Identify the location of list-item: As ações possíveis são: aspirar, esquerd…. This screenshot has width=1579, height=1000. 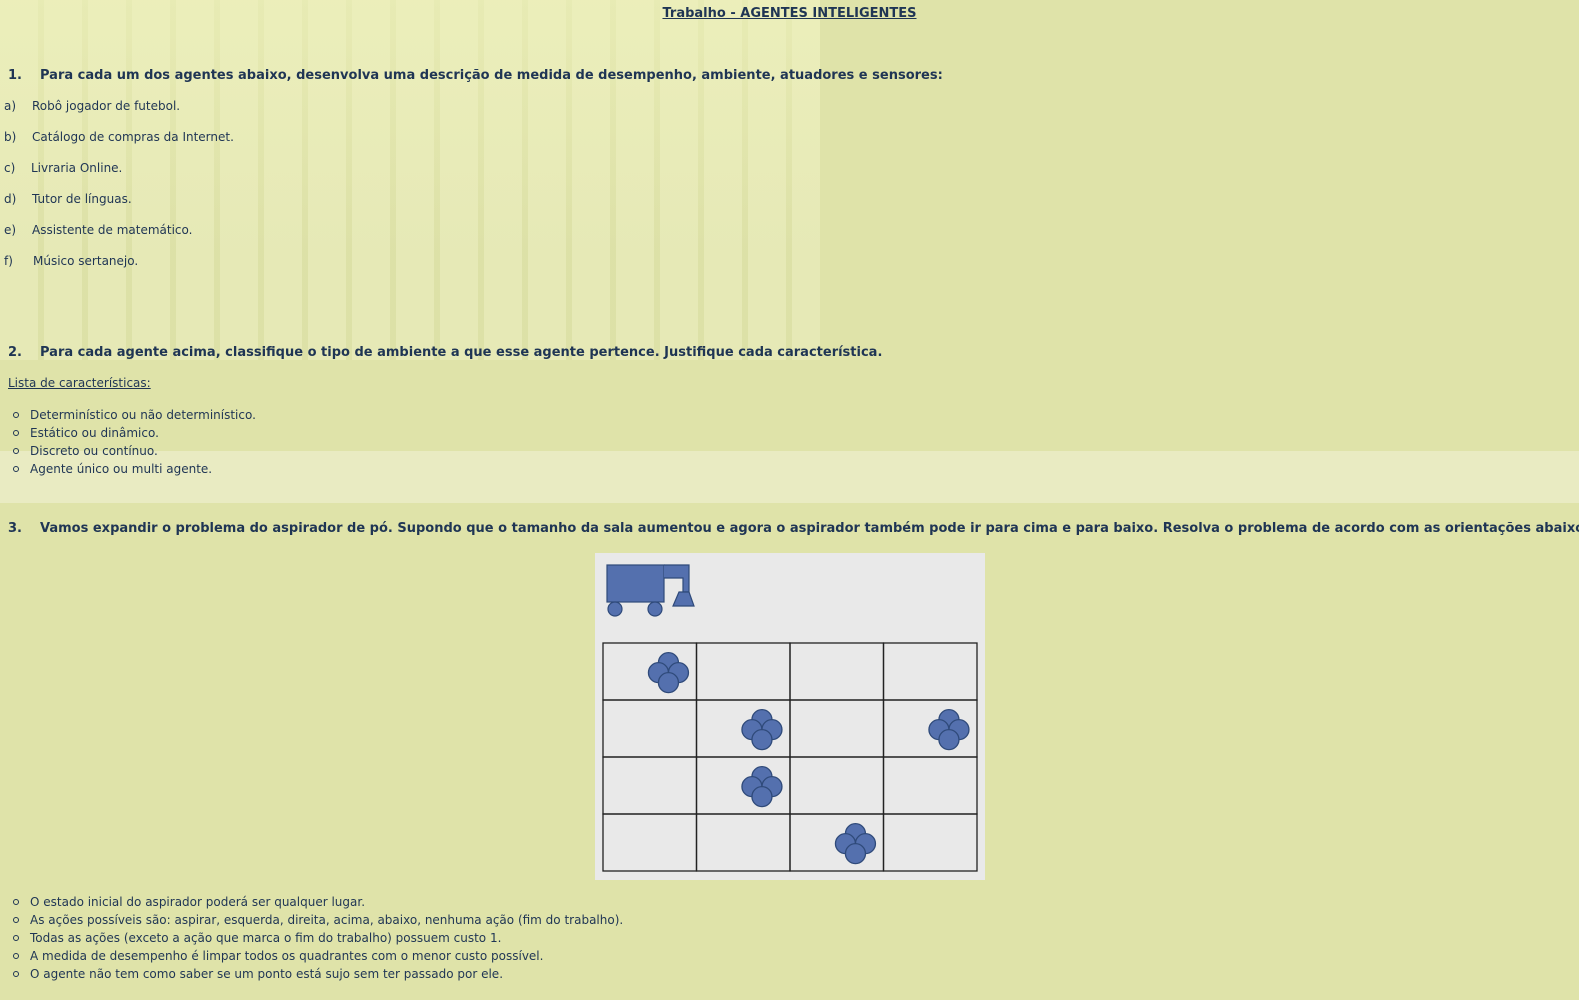
(311, 920).